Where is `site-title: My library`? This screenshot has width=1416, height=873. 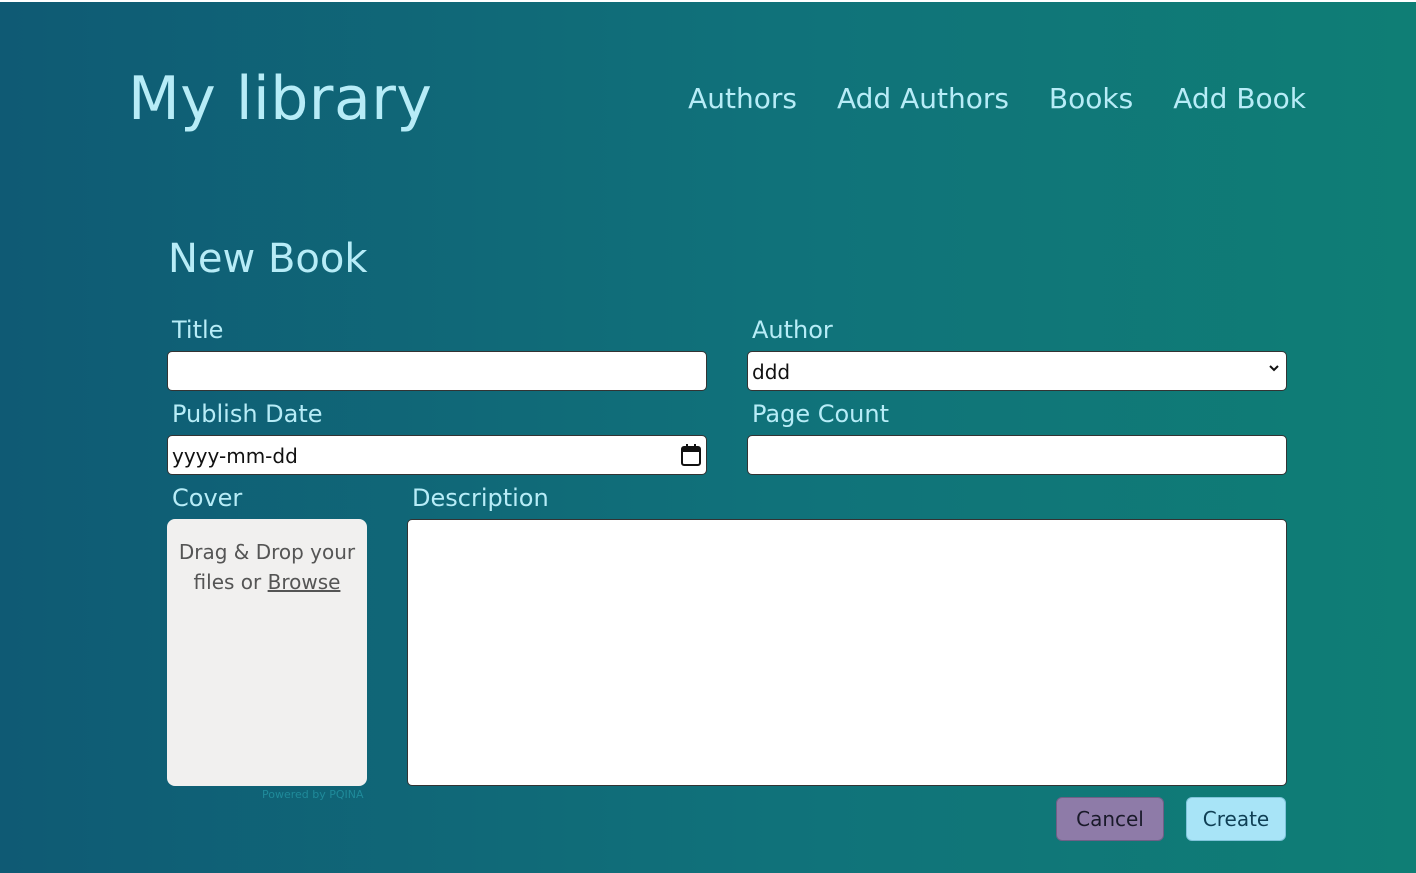
site-title: My library is located at coordinates (280, 99).